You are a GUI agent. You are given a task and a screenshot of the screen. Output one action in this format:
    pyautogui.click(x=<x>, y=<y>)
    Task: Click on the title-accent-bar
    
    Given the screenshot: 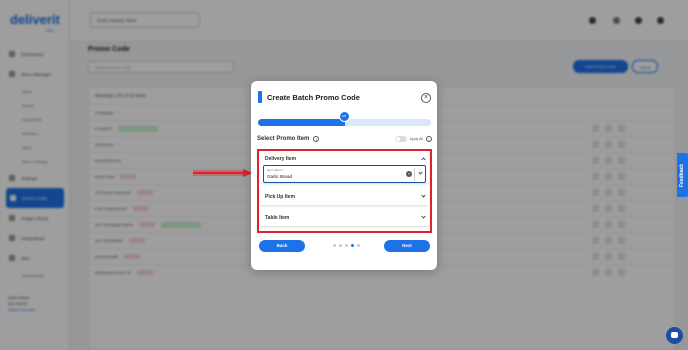 What is the action you would take?
    pyautogui.click(x=260, y=97)
    